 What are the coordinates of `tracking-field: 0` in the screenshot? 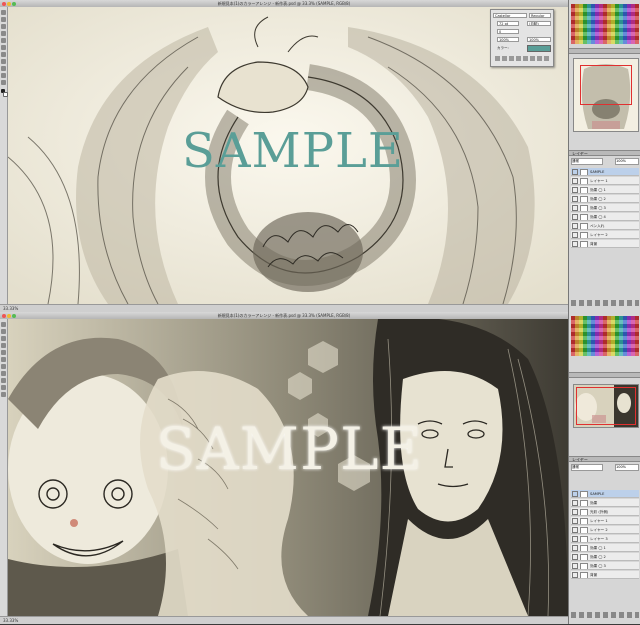 It's located at (508, 31).